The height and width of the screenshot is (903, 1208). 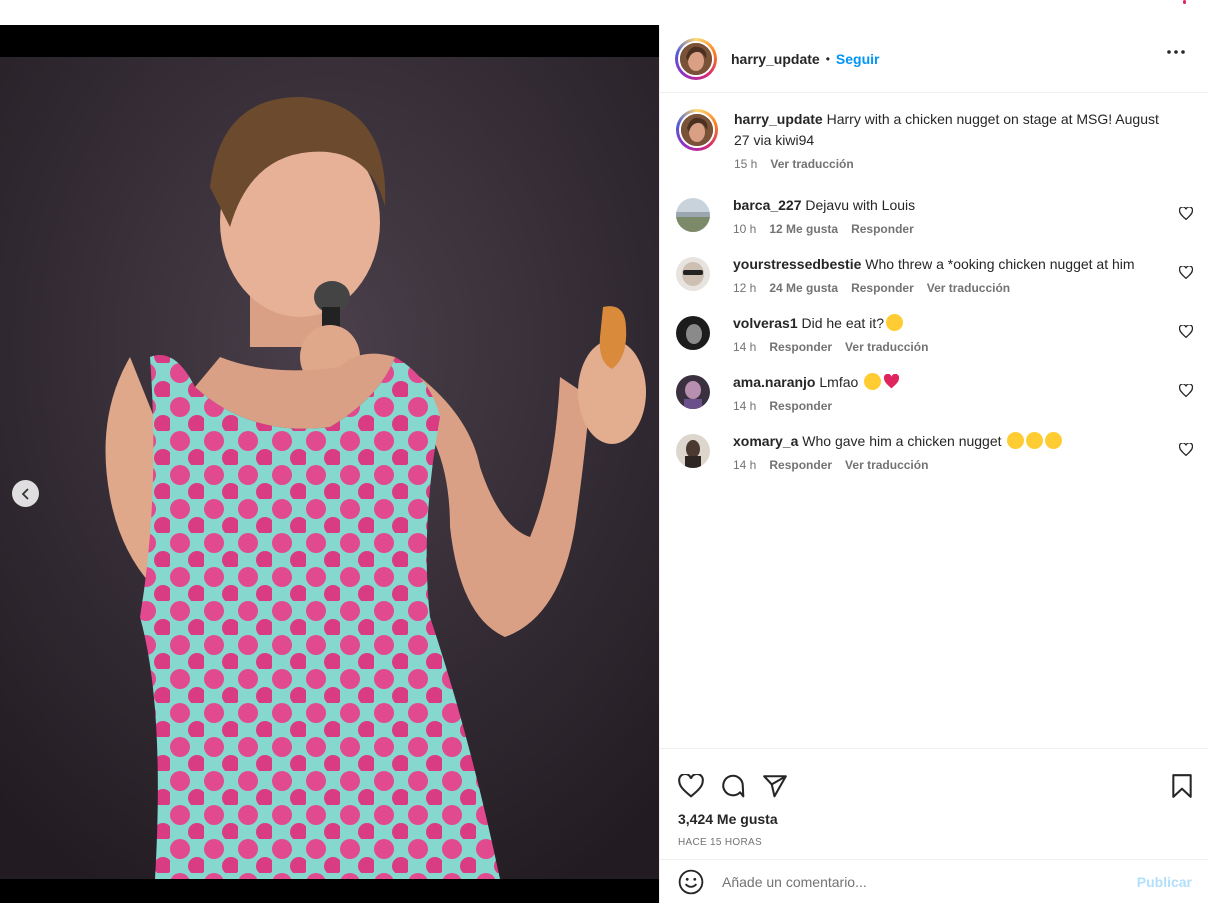 I want to click on follow-button: Seguir, so click(x=858, y=59).